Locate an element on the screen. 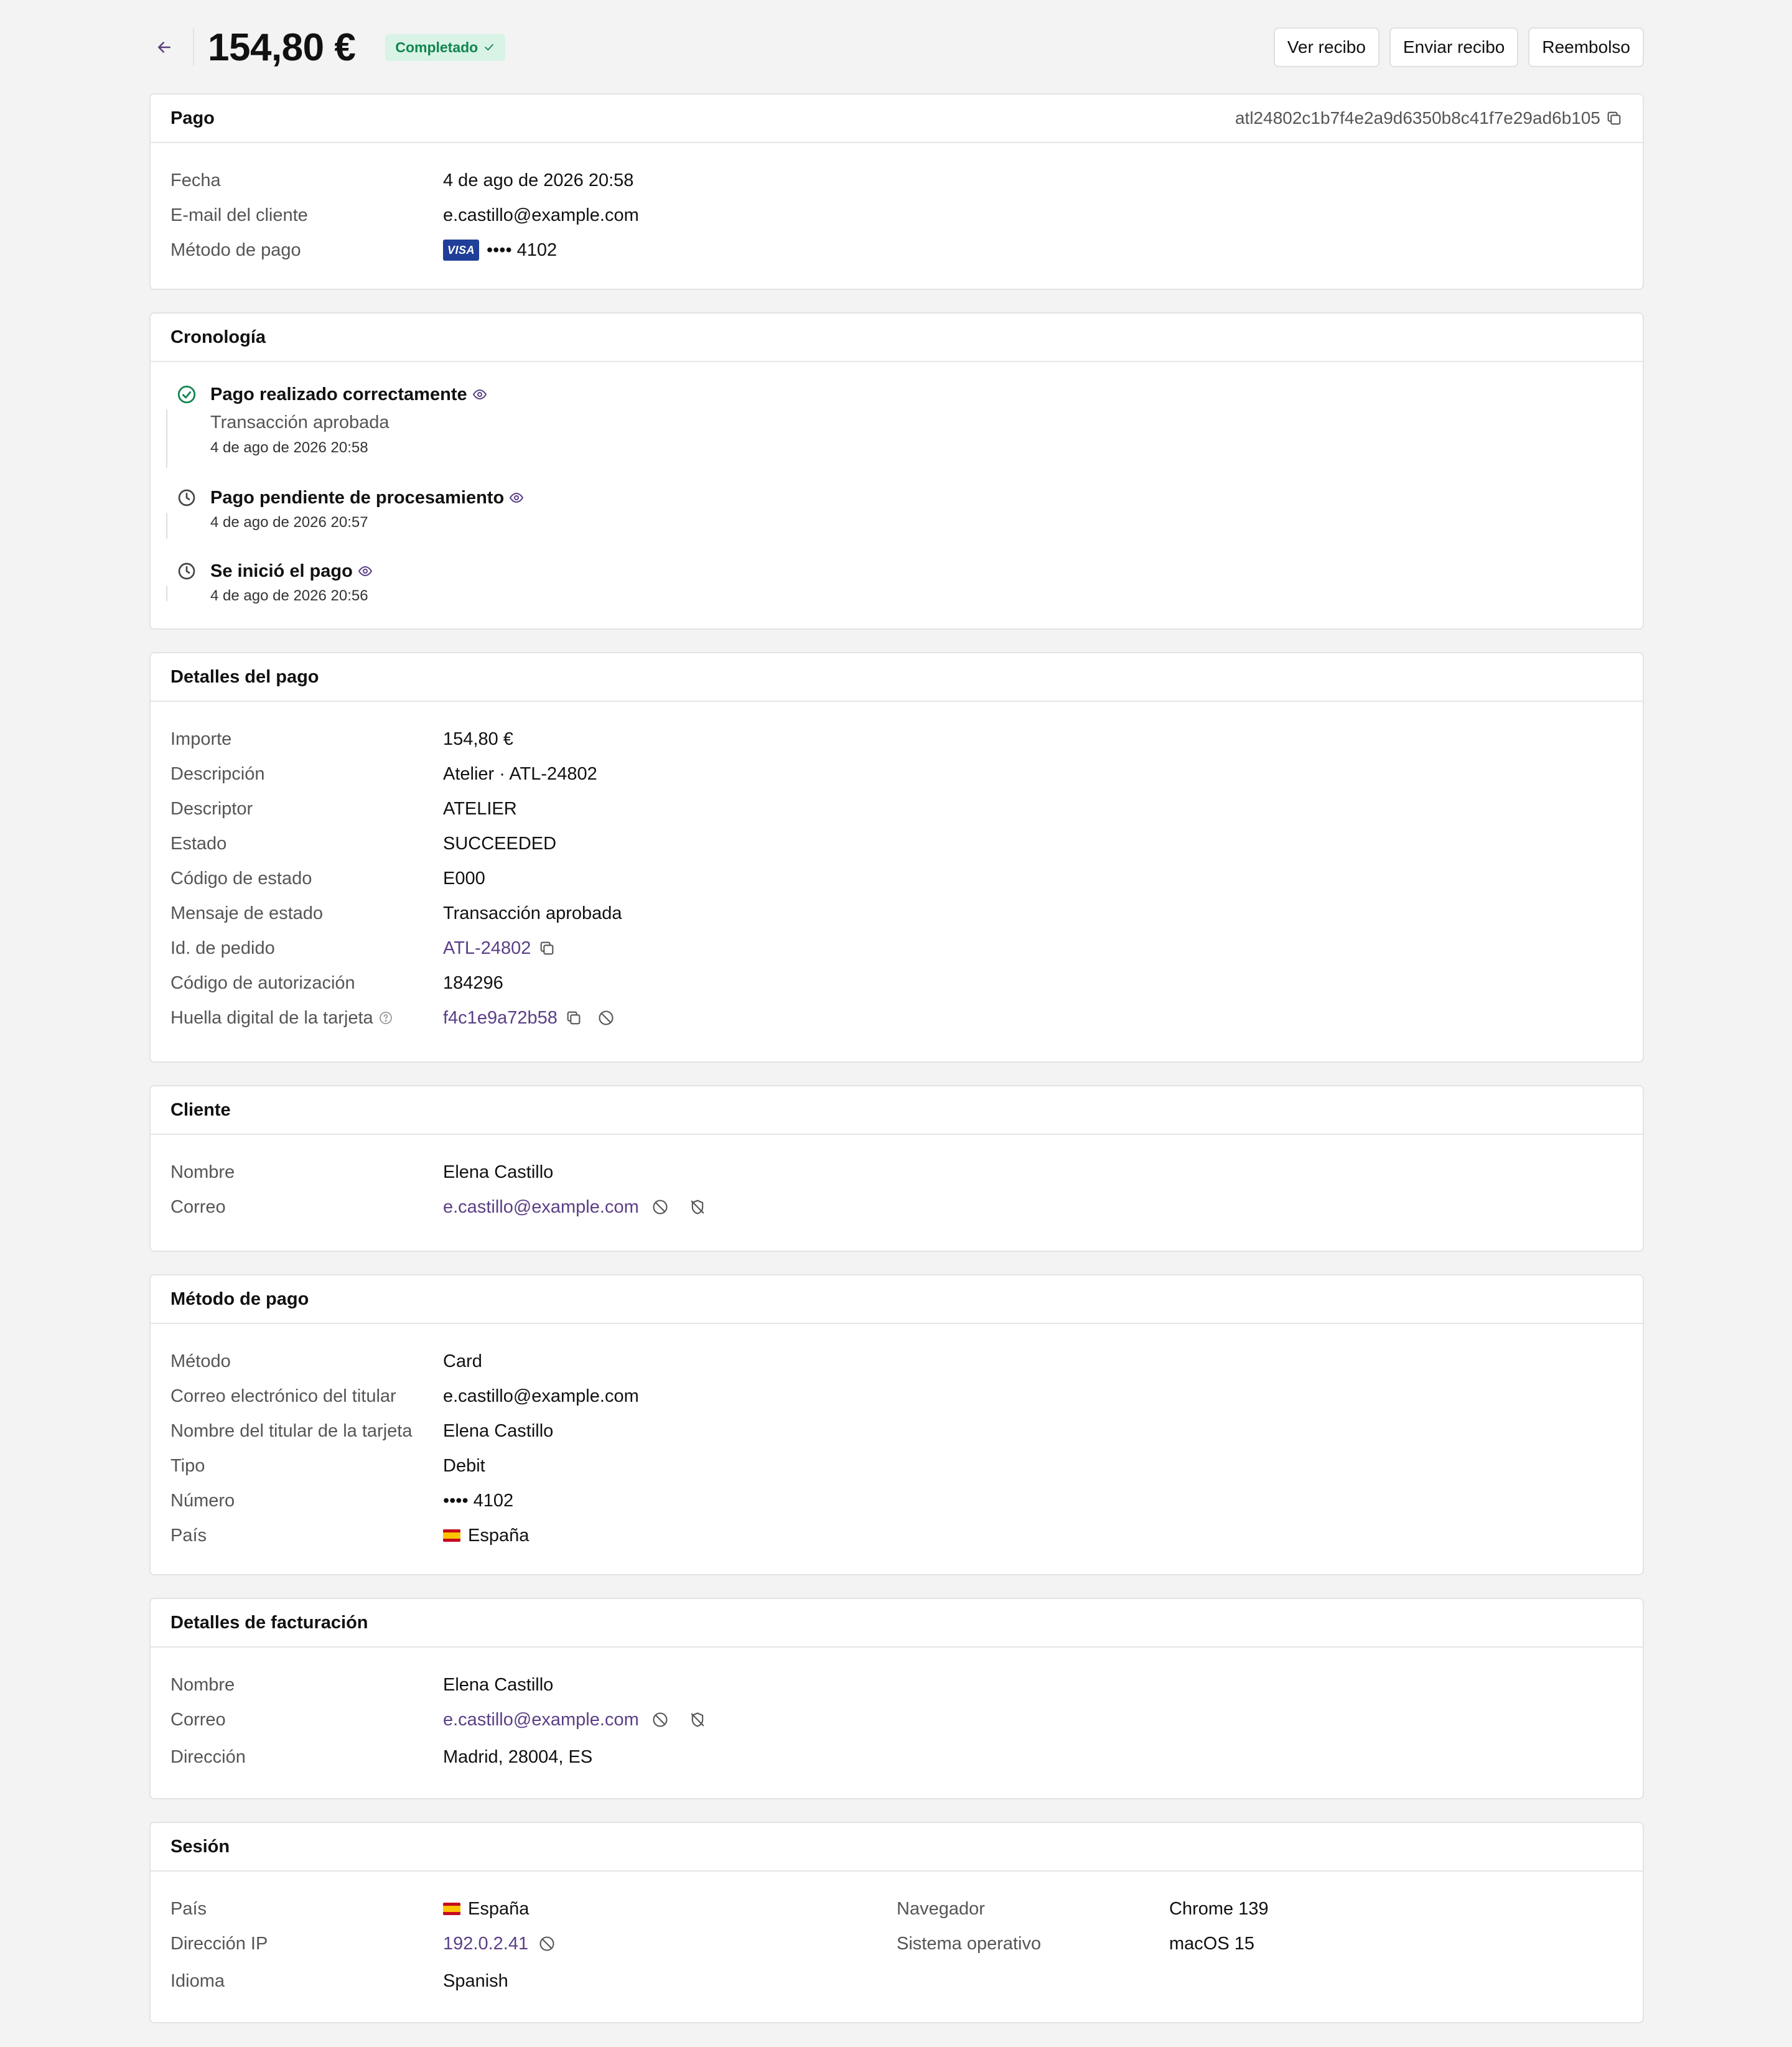 This screenshot has width=1792, height=2047. card-number-row: Número •••• 4102 is located at coordinates (897, 1500).